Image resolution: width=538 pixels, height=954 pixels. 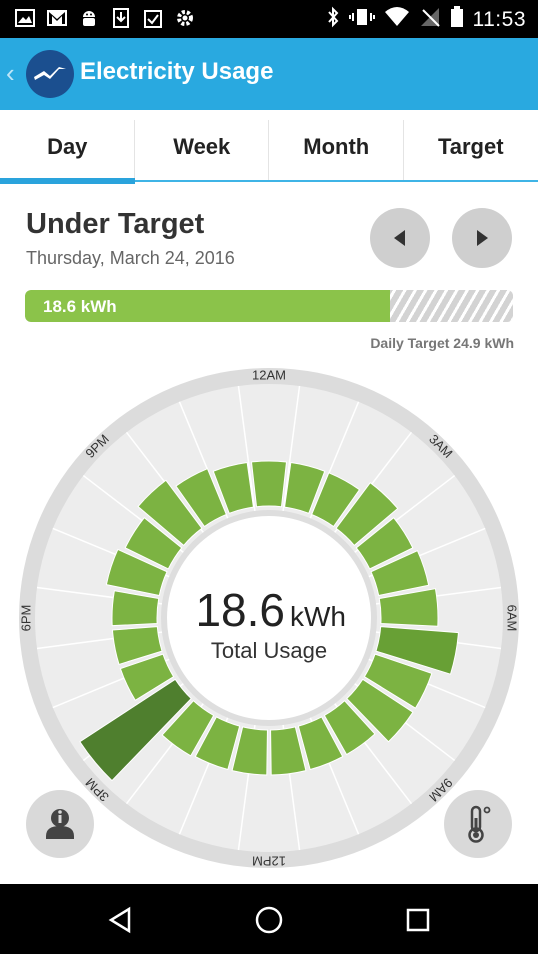 What do you see at coordinates (115, 224) in the screenshot?
I see `target-status-title: Under Target` at bounding box center [115, 224].